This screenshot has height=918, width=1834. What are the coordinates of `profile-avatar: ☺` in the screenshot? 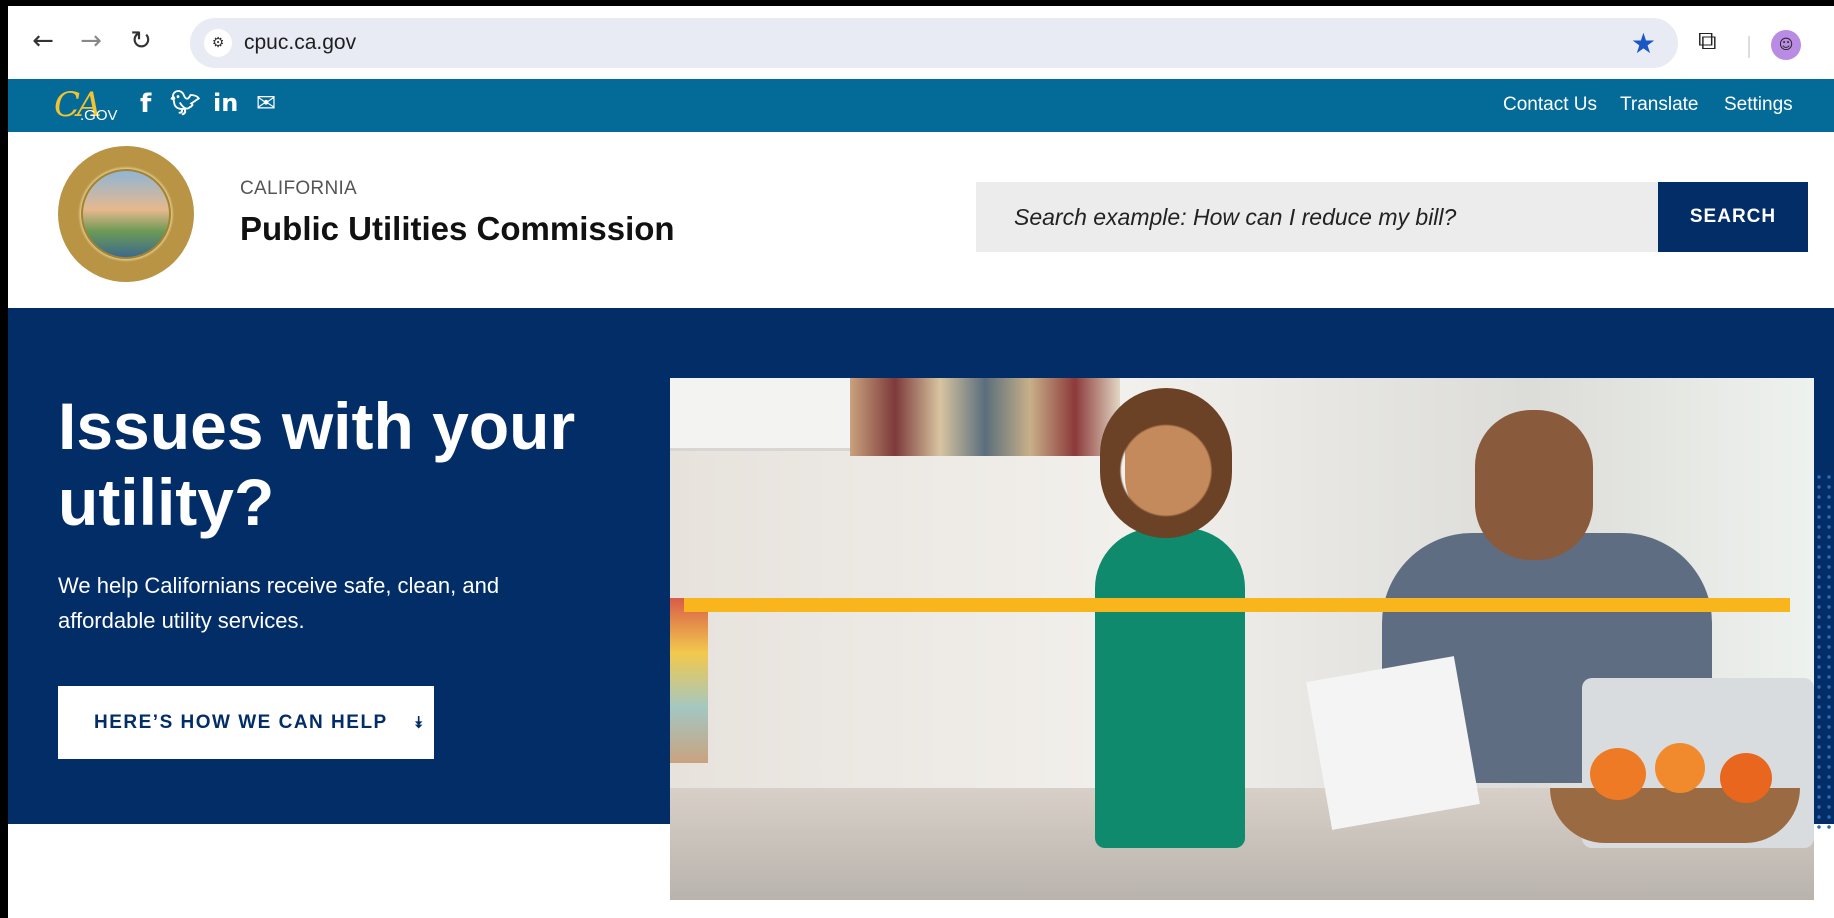 It's located at (1786, 45).